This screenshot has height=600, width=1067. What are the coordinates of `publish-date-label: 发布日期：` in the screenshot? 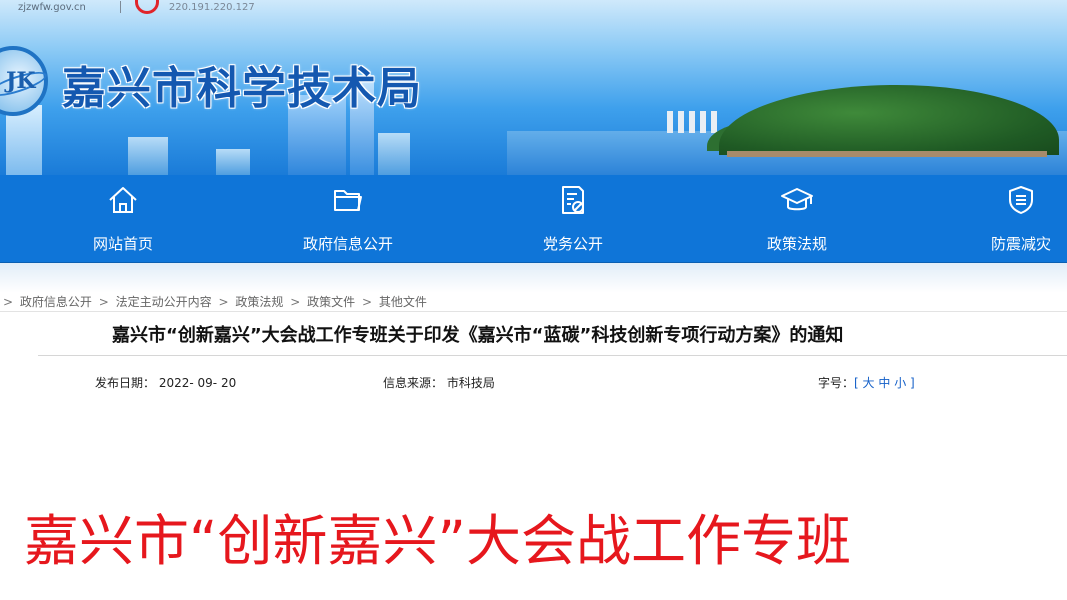 It's located at (125, 383).